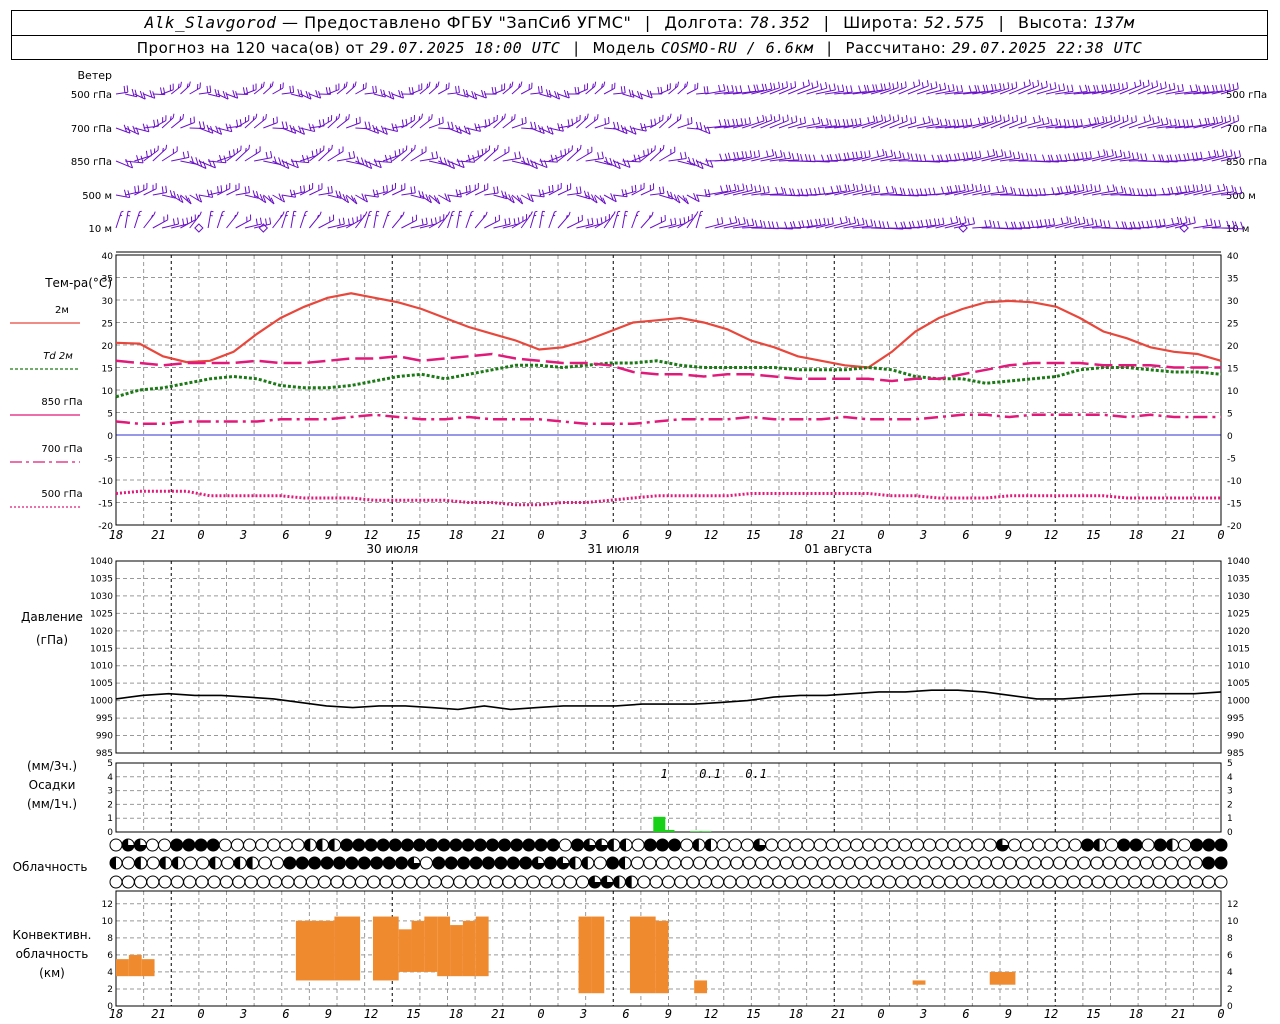  I want to click on time-tick-label-bottom: 21, so click(498, 1014).